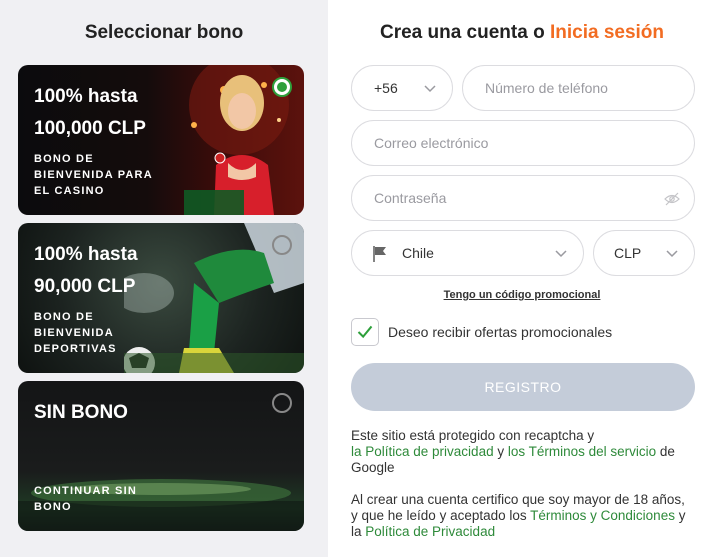 Image resolution: width=716 pixels, height=557 pixels. Describe the element at coordinates (523, 387) in the screenshot. I see `register-button: REGISTRO` at that location.